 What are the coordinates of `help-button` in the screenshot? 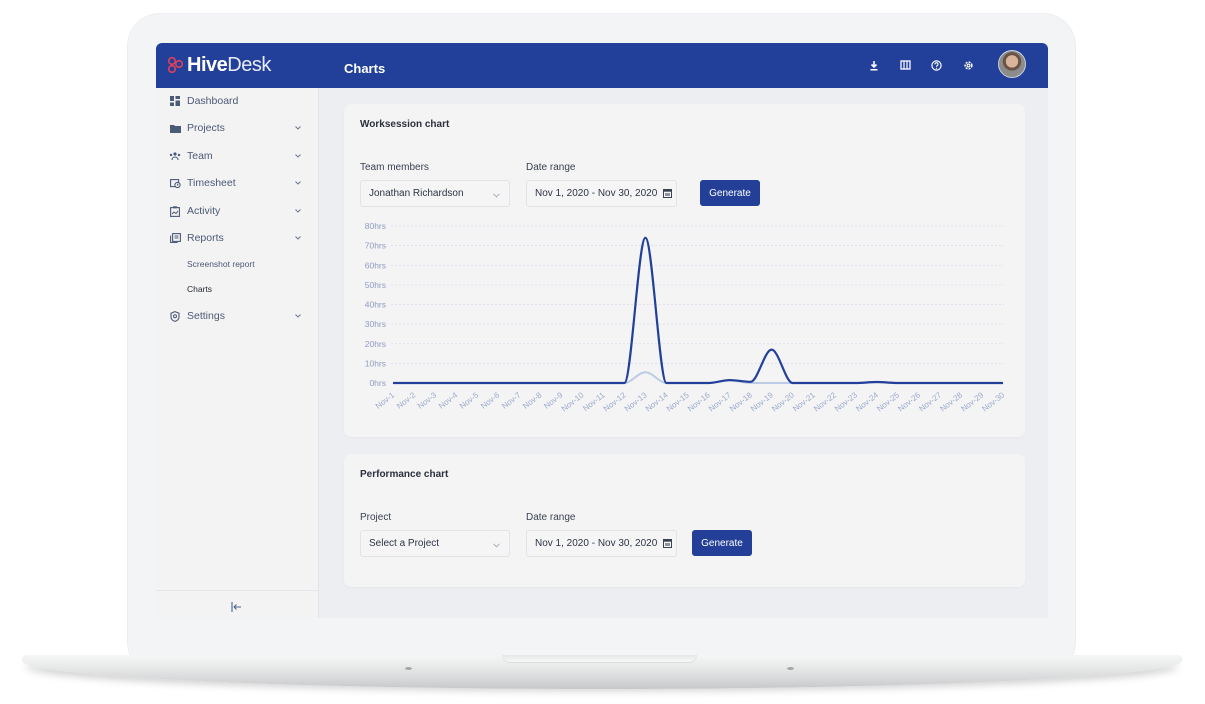 It's located at (936, 65).